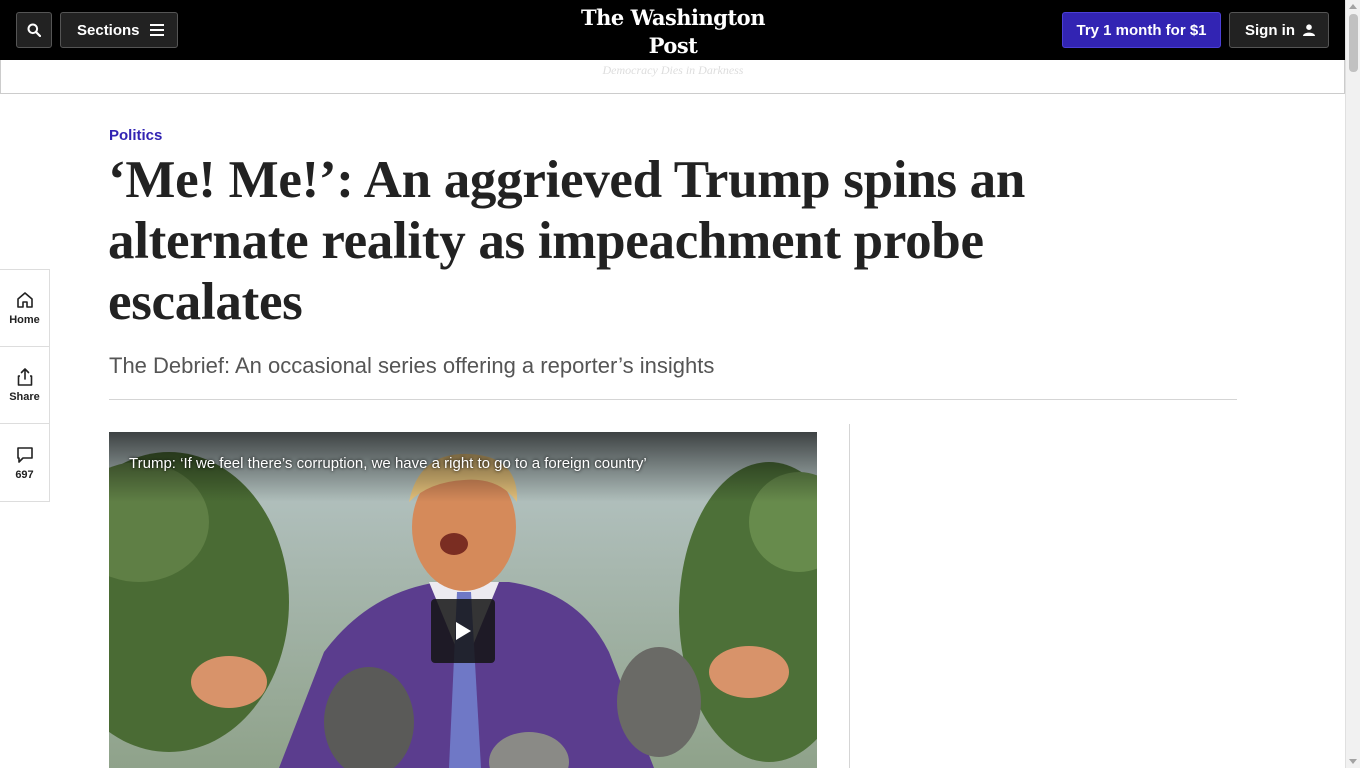 The width and height of the screenshot is (1360, 768). What do you see at coordinates (1141, 30) in the screenshot?
I see `subscribe-button: Try 1 month for $1` at bounding box center [1141, 30].